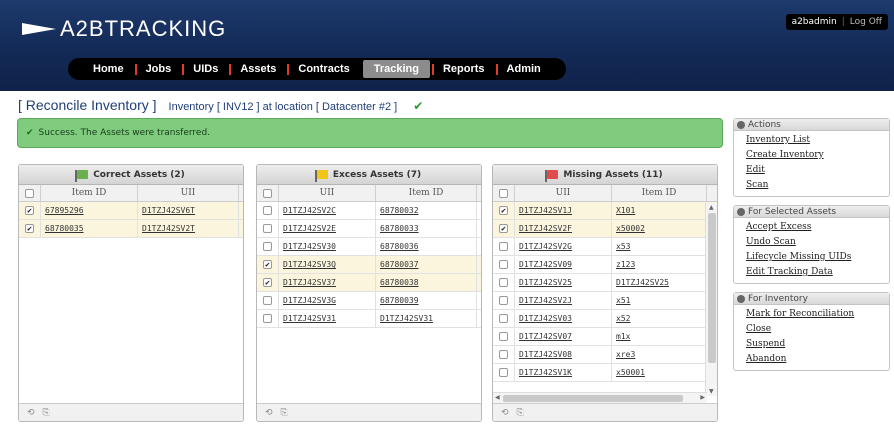  Describe the element at coordinates (545, 282) in the screenshot. I see `asset-link: D1TZJ42SV25` at that location.